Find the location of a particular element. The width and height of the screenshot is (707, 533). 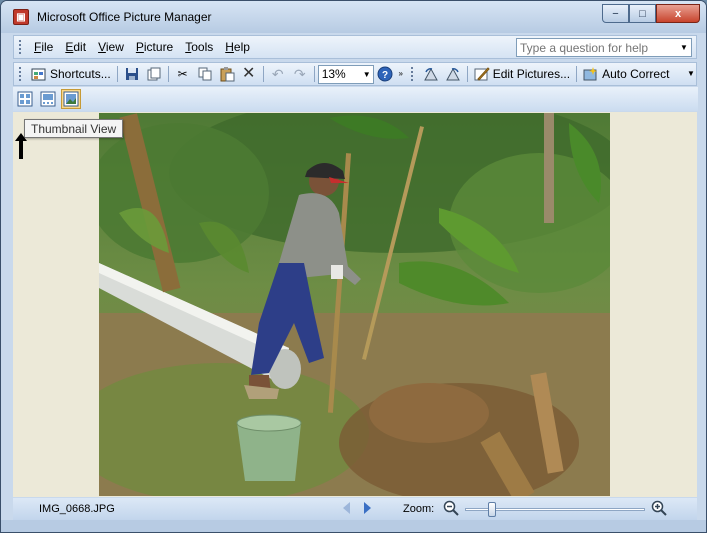

thumbnail-view-icon is located at coordinates (25, 99).